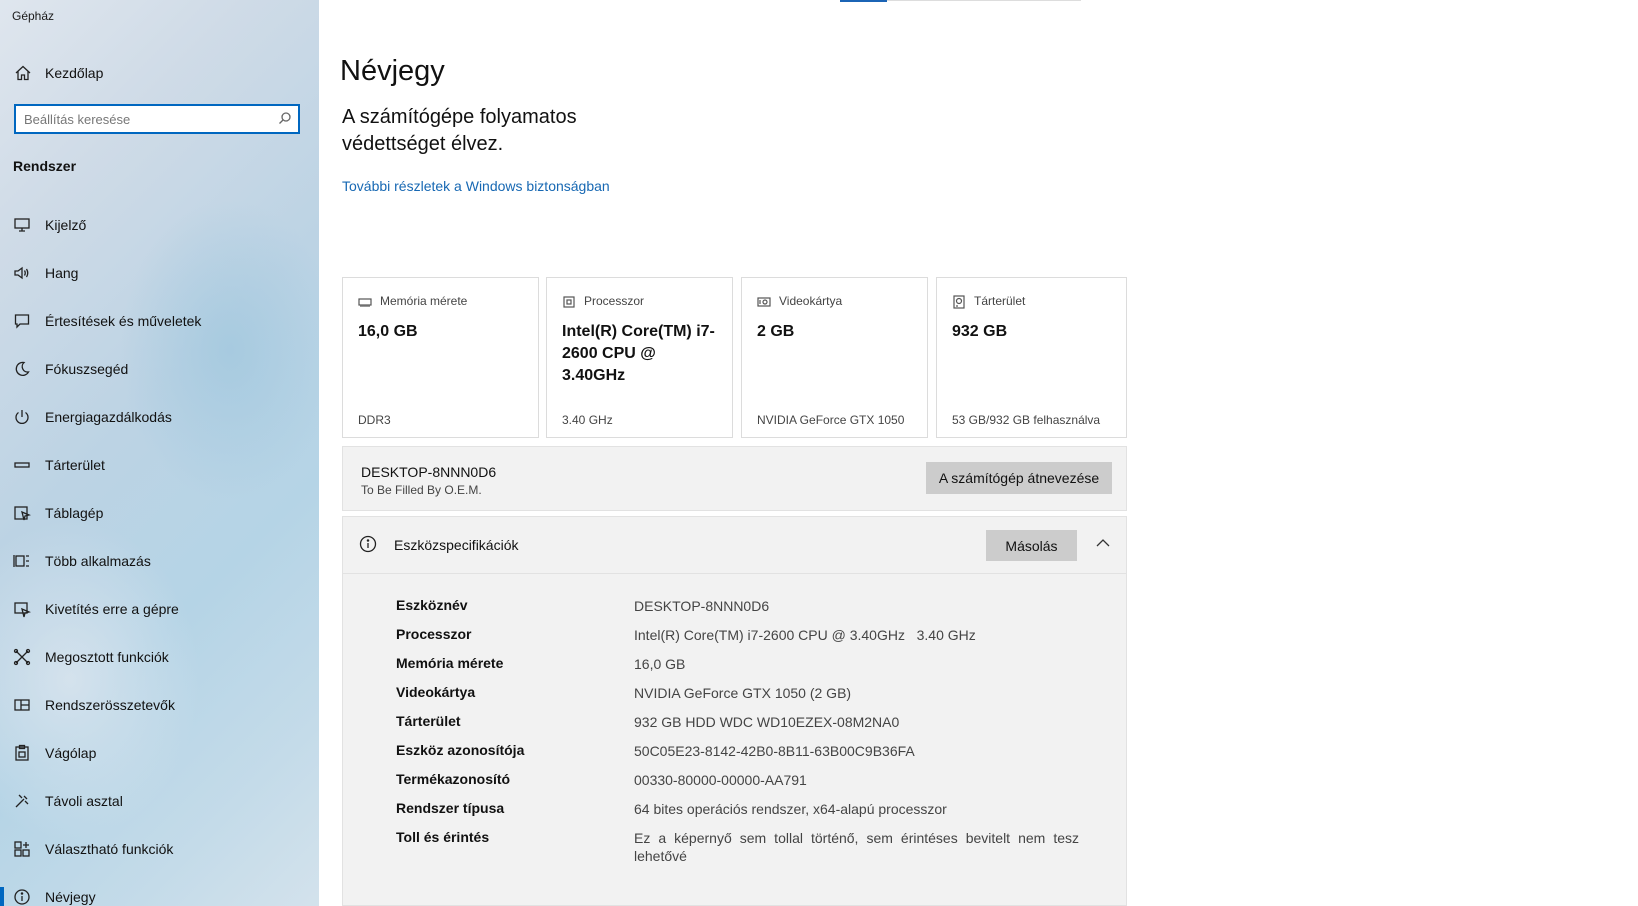 Image resolution: width=1638 pixels, height=906 pixels. What do you see at coordinates (66, 225) in the screenshot?
I see `sidebar-item-label: Kijelző` at bounding box center [66, 225].